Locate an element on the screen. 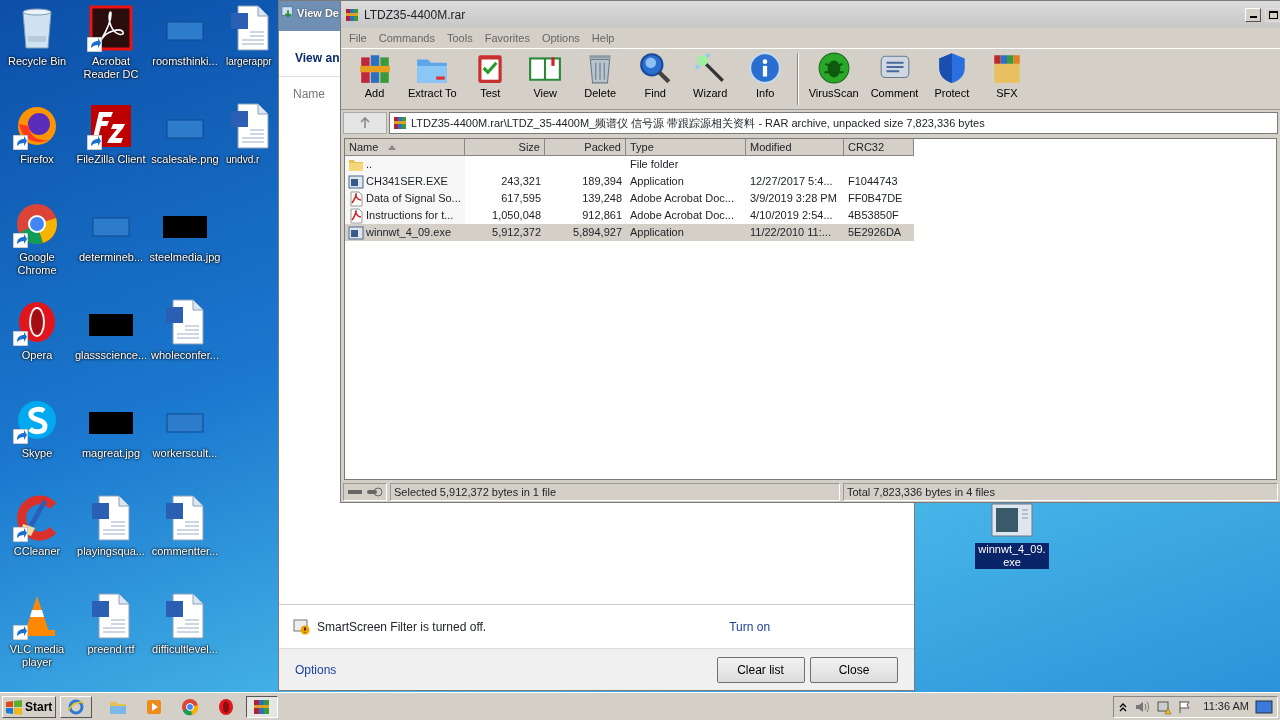 The image size is (1280, 720). window-title: View De is located at coordinates (318, 13).